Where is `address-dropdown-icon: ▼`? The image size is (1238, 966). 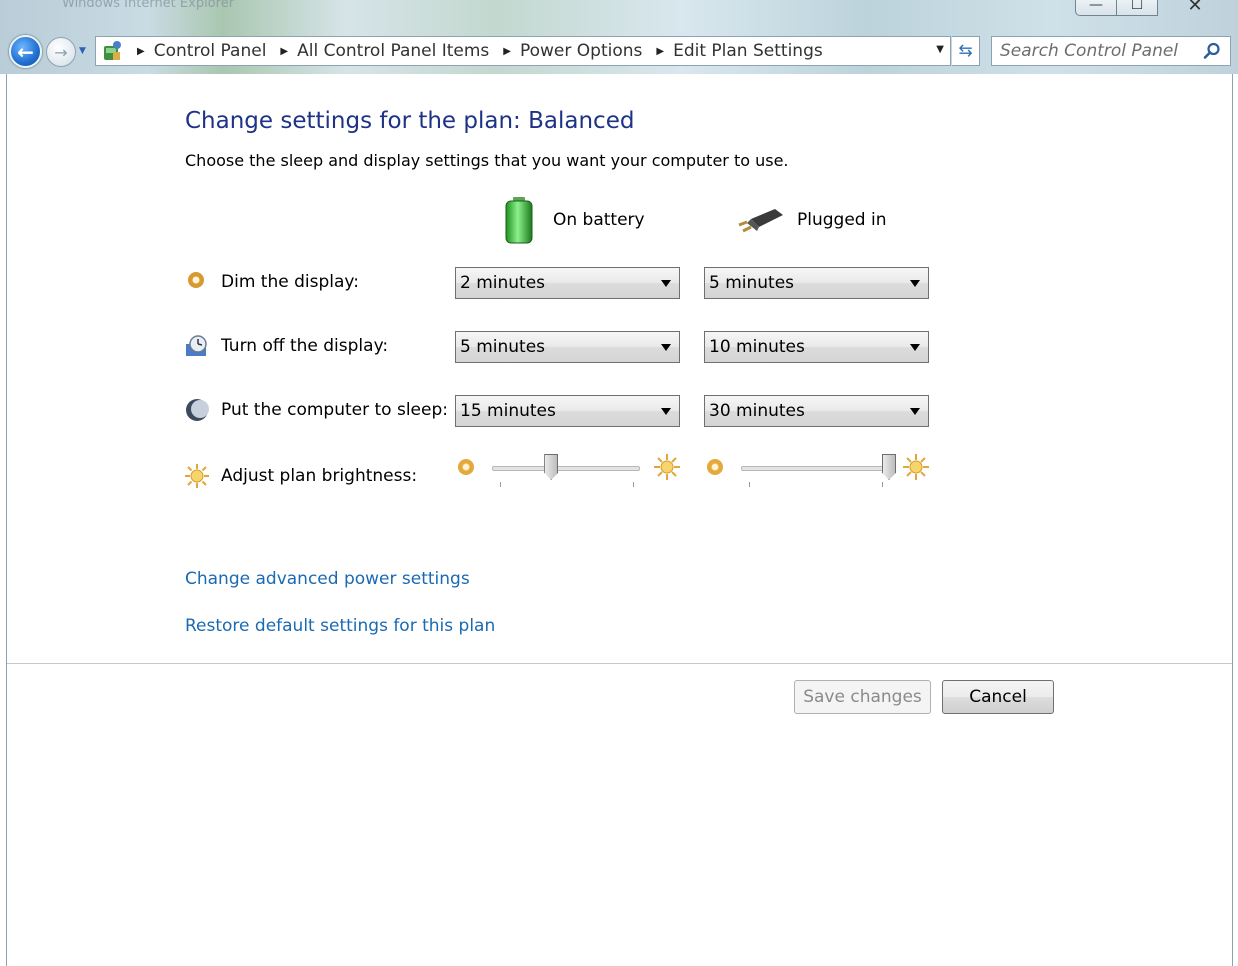
address-dropdown-icon: ▼ is located at coordinates (940, 49).